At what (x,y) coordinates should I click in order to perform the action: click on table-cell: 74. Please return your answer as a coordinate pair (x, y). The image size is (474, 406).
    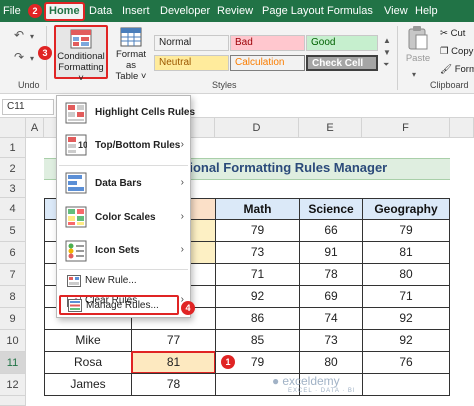
    Looking at the image, I should click on (331, 318).